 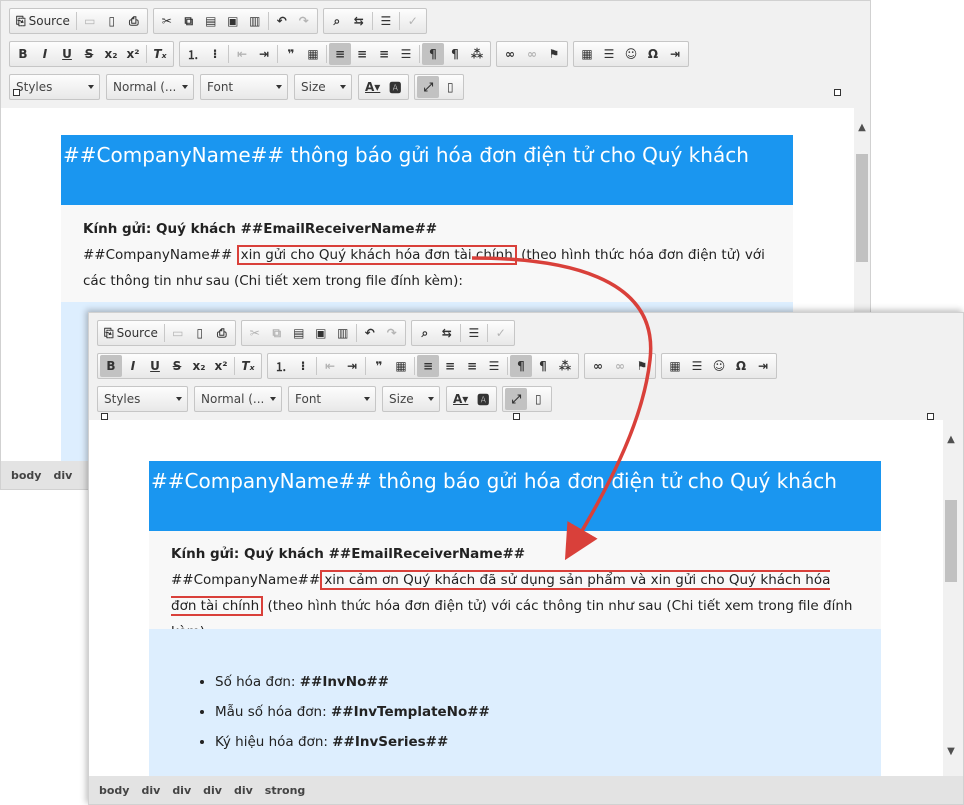 What do you see at coordinates (862, 128) in the screenshot?
I see `scroll-up-icon: ▲` at bounding box center [862, 128].